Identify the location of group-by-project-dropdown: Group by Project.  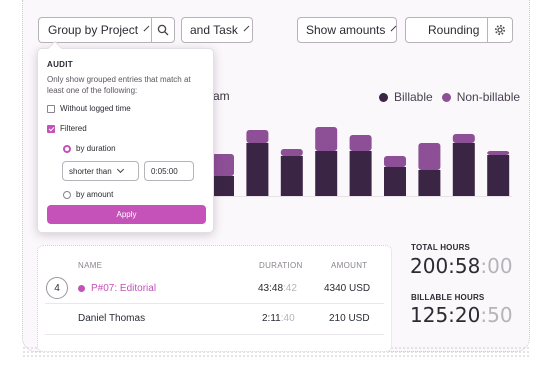
(94, 30).